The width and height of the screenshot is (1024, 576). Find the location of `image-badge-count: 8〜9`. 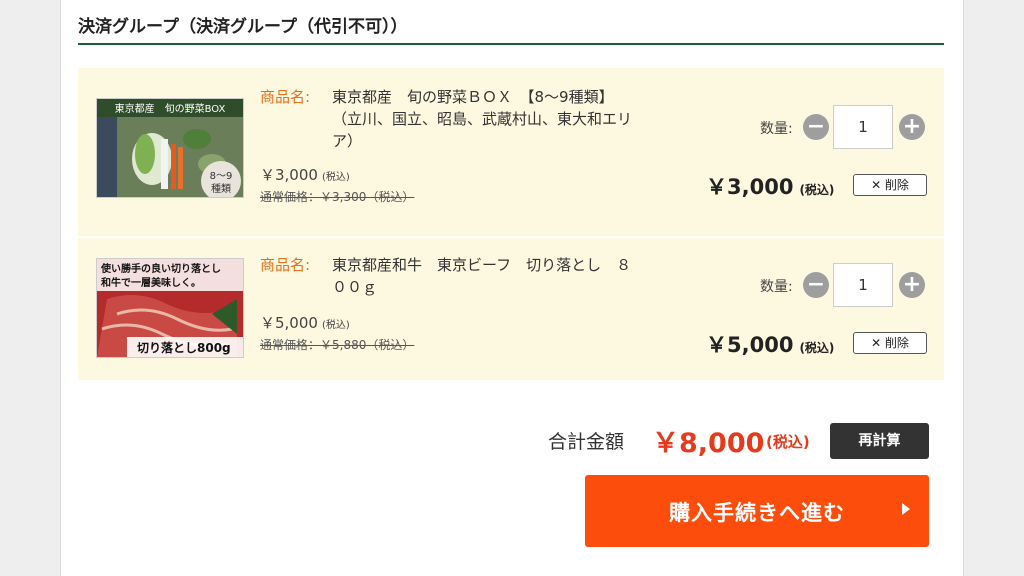

image-badge-count: 8〜9 is located at coordinates (221, 176).